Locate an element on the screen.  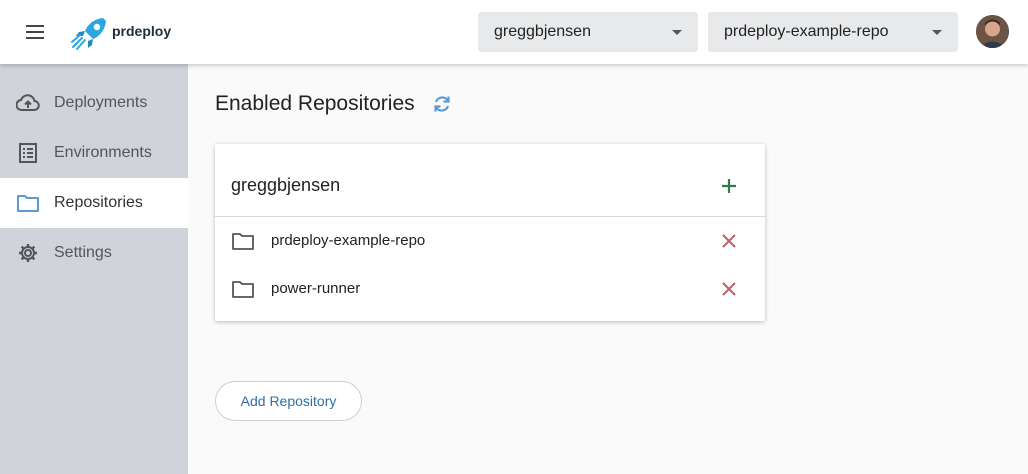
sidebar-item-label: Deployments is located at coordinates (101, 102).